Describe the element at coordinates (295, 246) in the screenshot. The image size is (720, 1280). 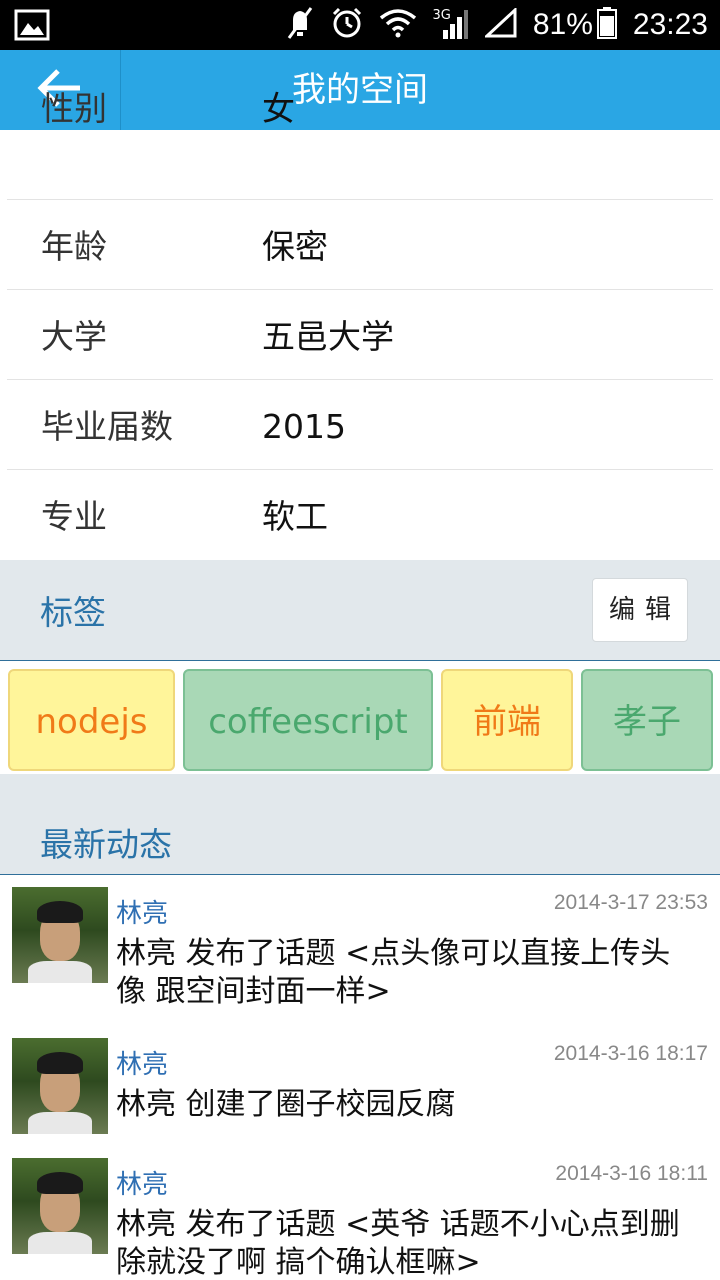
I see `row-value: 保密` at that location.